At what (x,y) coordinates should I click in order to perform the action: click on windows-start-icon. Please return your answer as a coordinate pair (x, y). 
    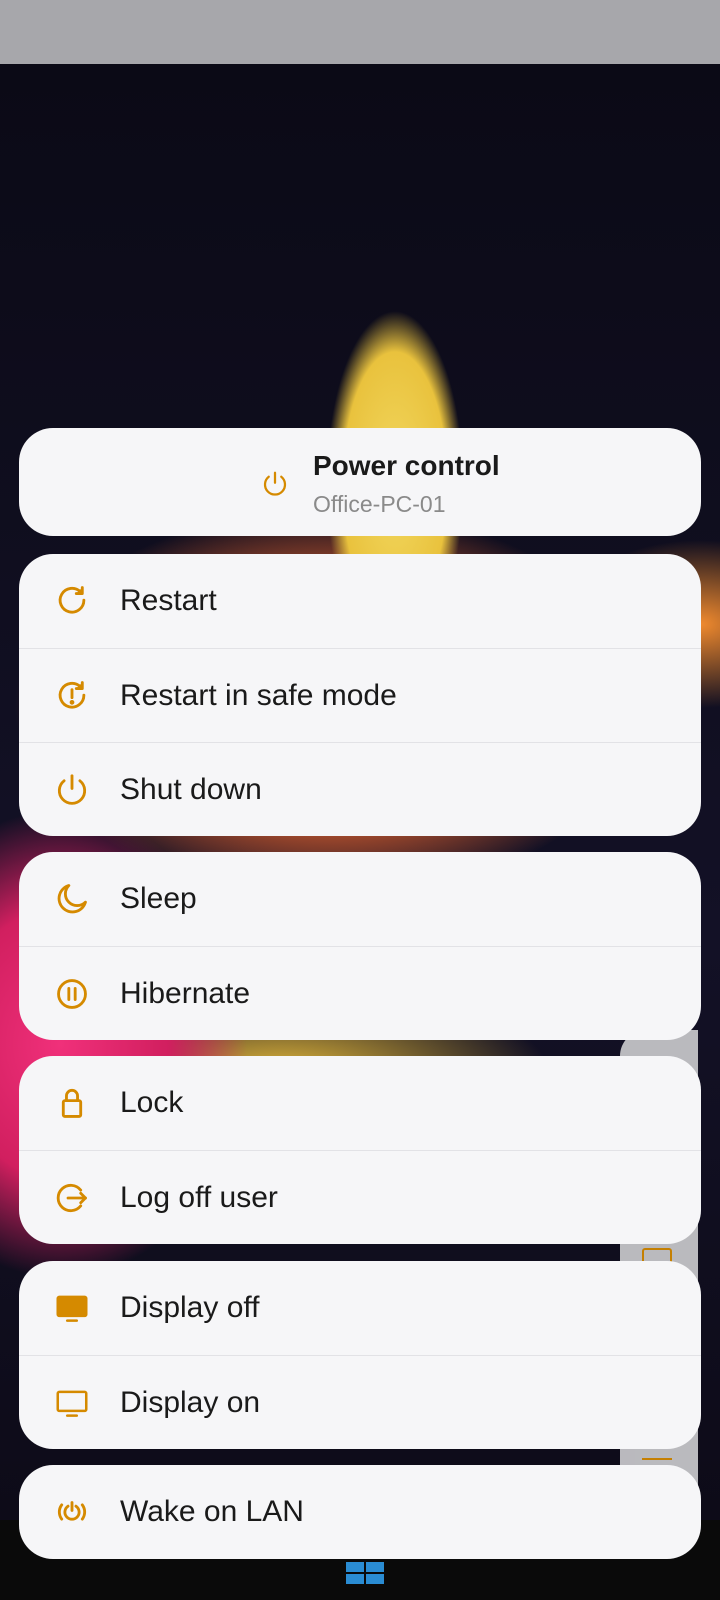
    Looking at the image, I should click on (365, 1573).